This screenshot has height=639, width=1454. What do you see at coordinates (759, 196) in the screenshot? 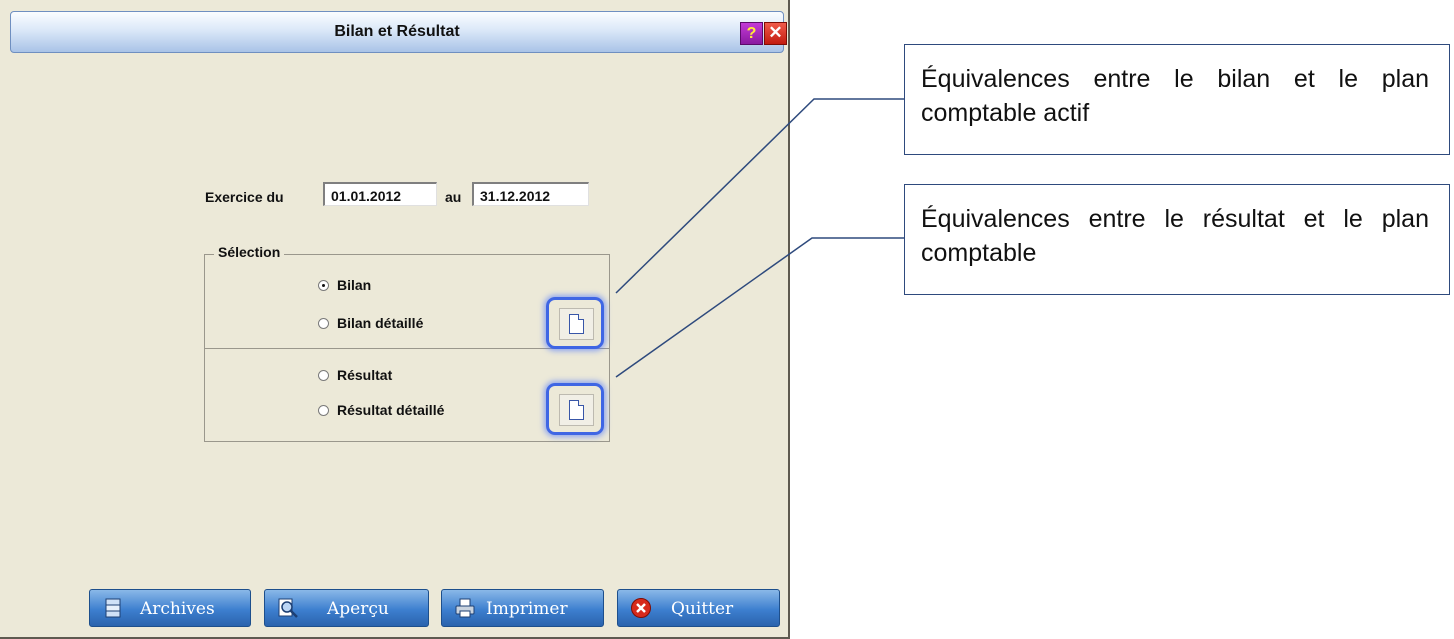
I see `callout-line-bilan` at bounding box center [759, 196].